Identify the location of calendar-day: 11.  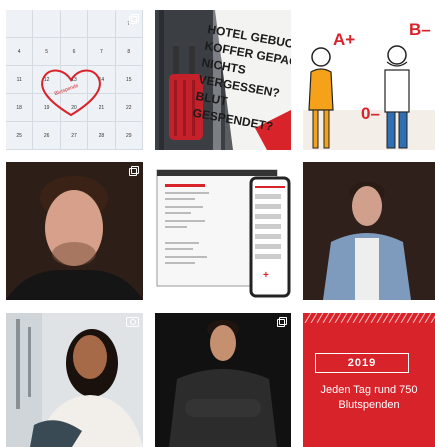
(20, 80).